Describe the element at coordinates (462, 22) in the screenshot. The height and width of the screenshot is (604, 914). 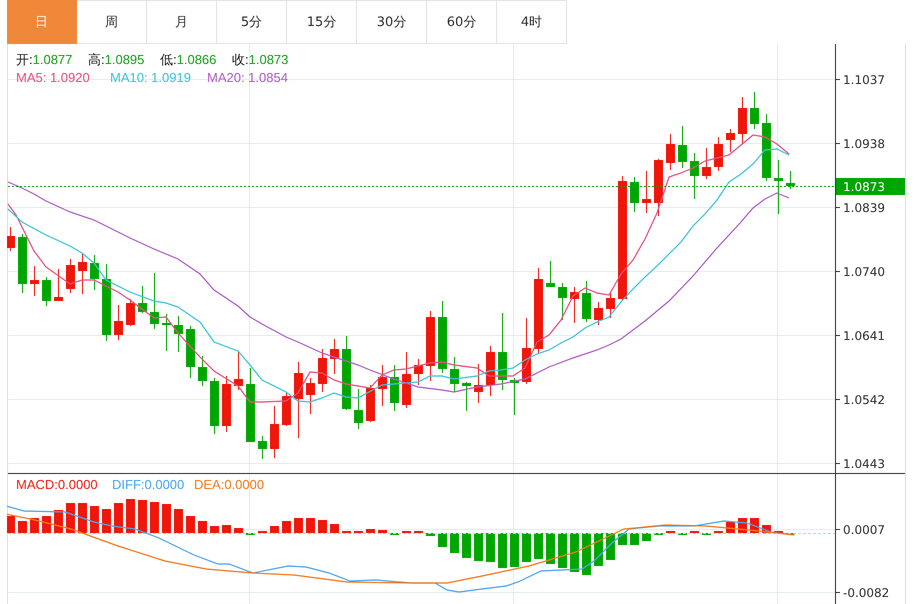
I see `period-tab: 60分` at that location.